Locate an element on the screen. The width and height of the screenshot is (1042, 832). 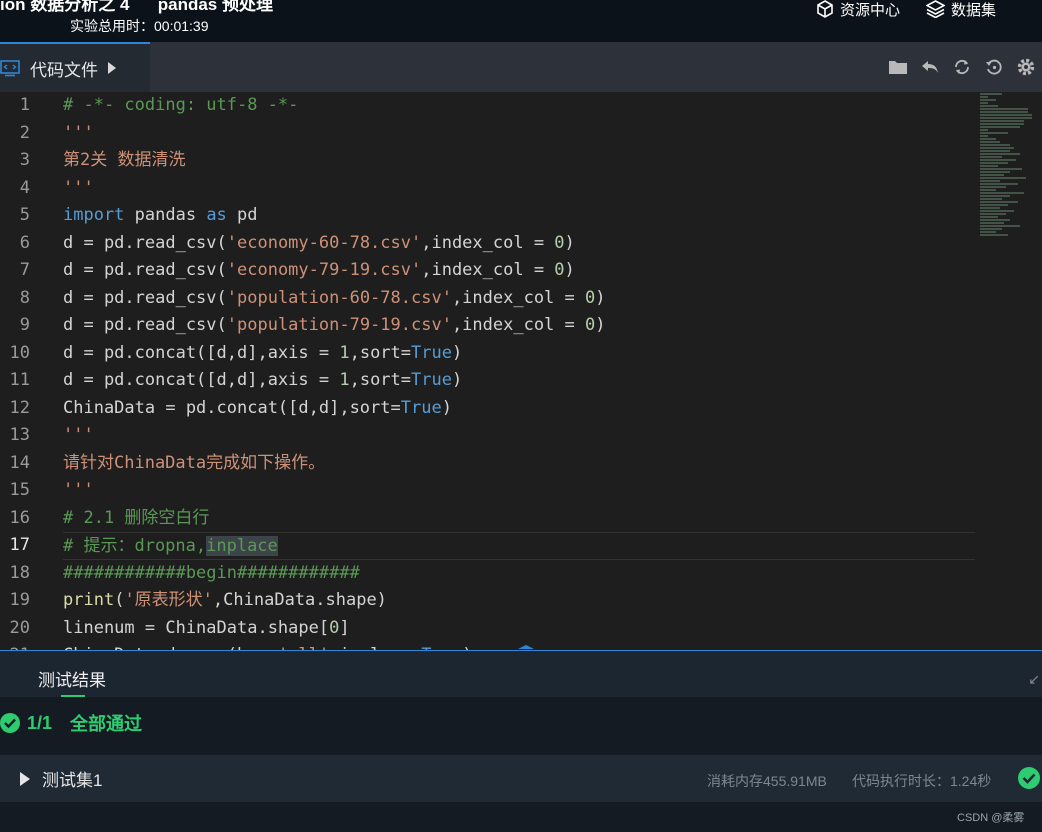
history-button is located at coordinates (994, 67).